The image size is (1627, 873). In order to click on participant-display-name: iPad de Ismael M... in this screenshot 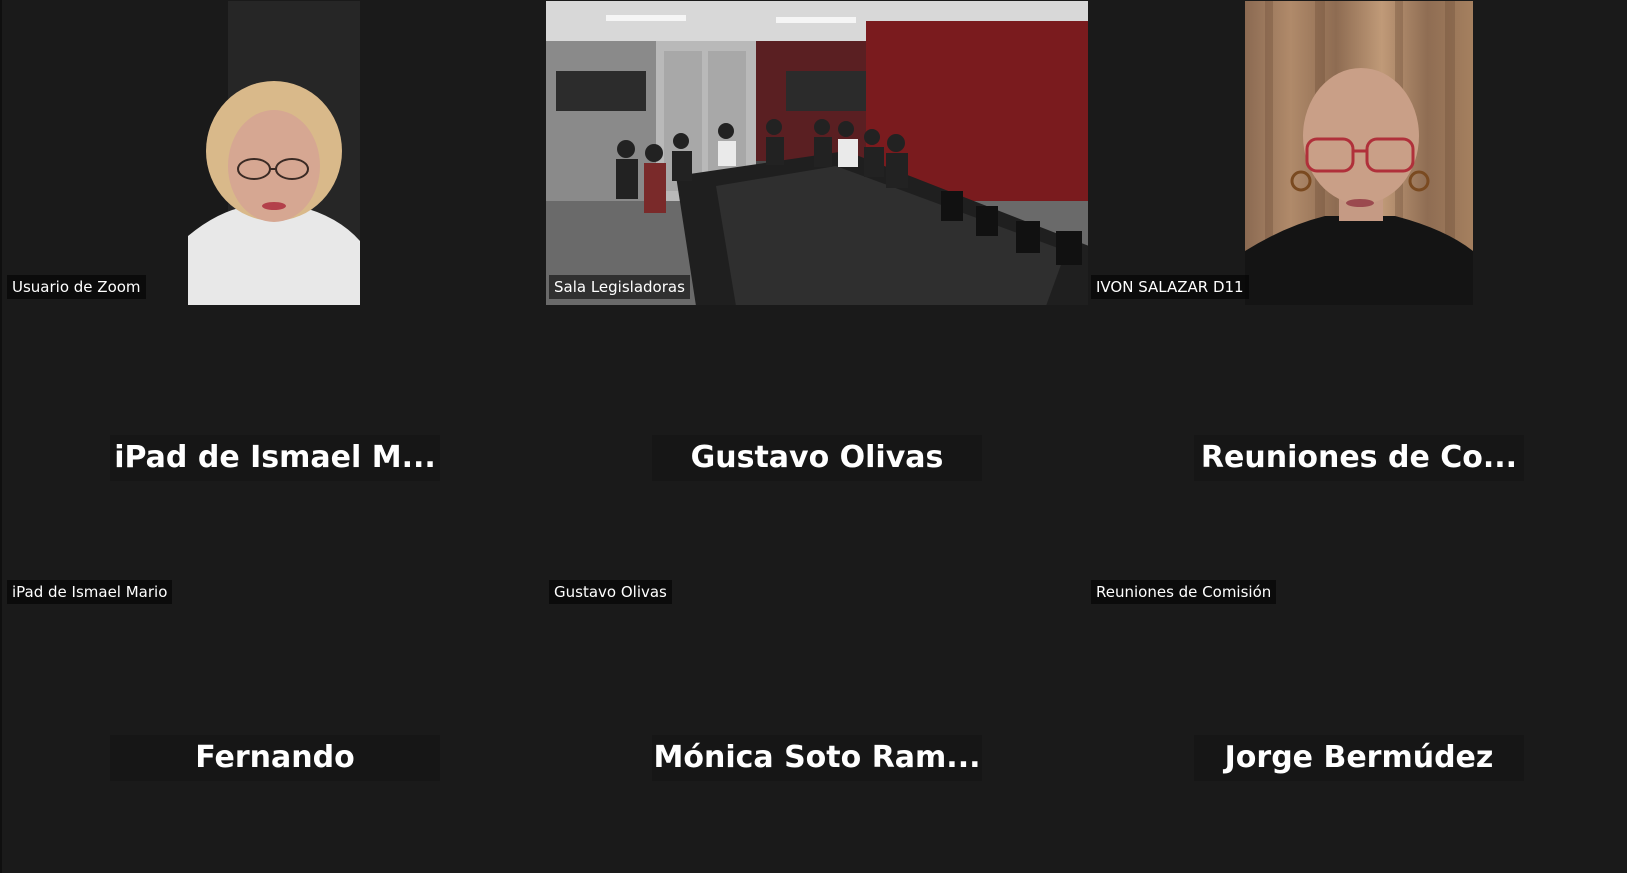, I will do `click(275, 458)`.